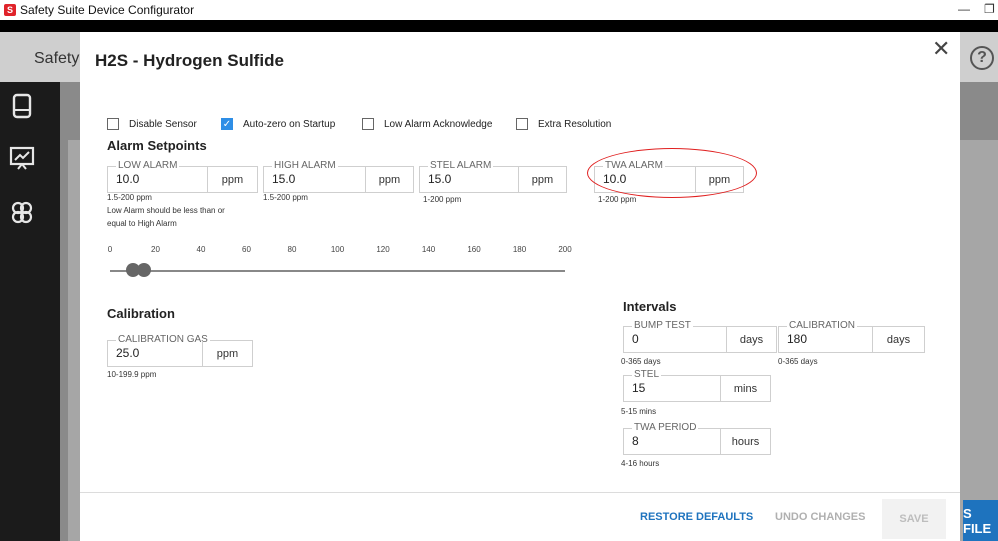  I want to click on slider-scale-tick: 160, so click(474, 249).